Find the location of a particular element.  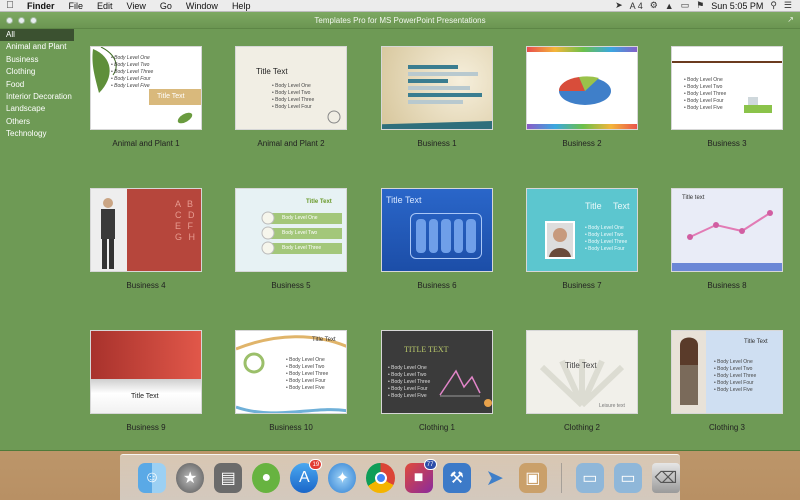

category-interior-decoration: Interior Decoration is located at coordinates (37, 97).